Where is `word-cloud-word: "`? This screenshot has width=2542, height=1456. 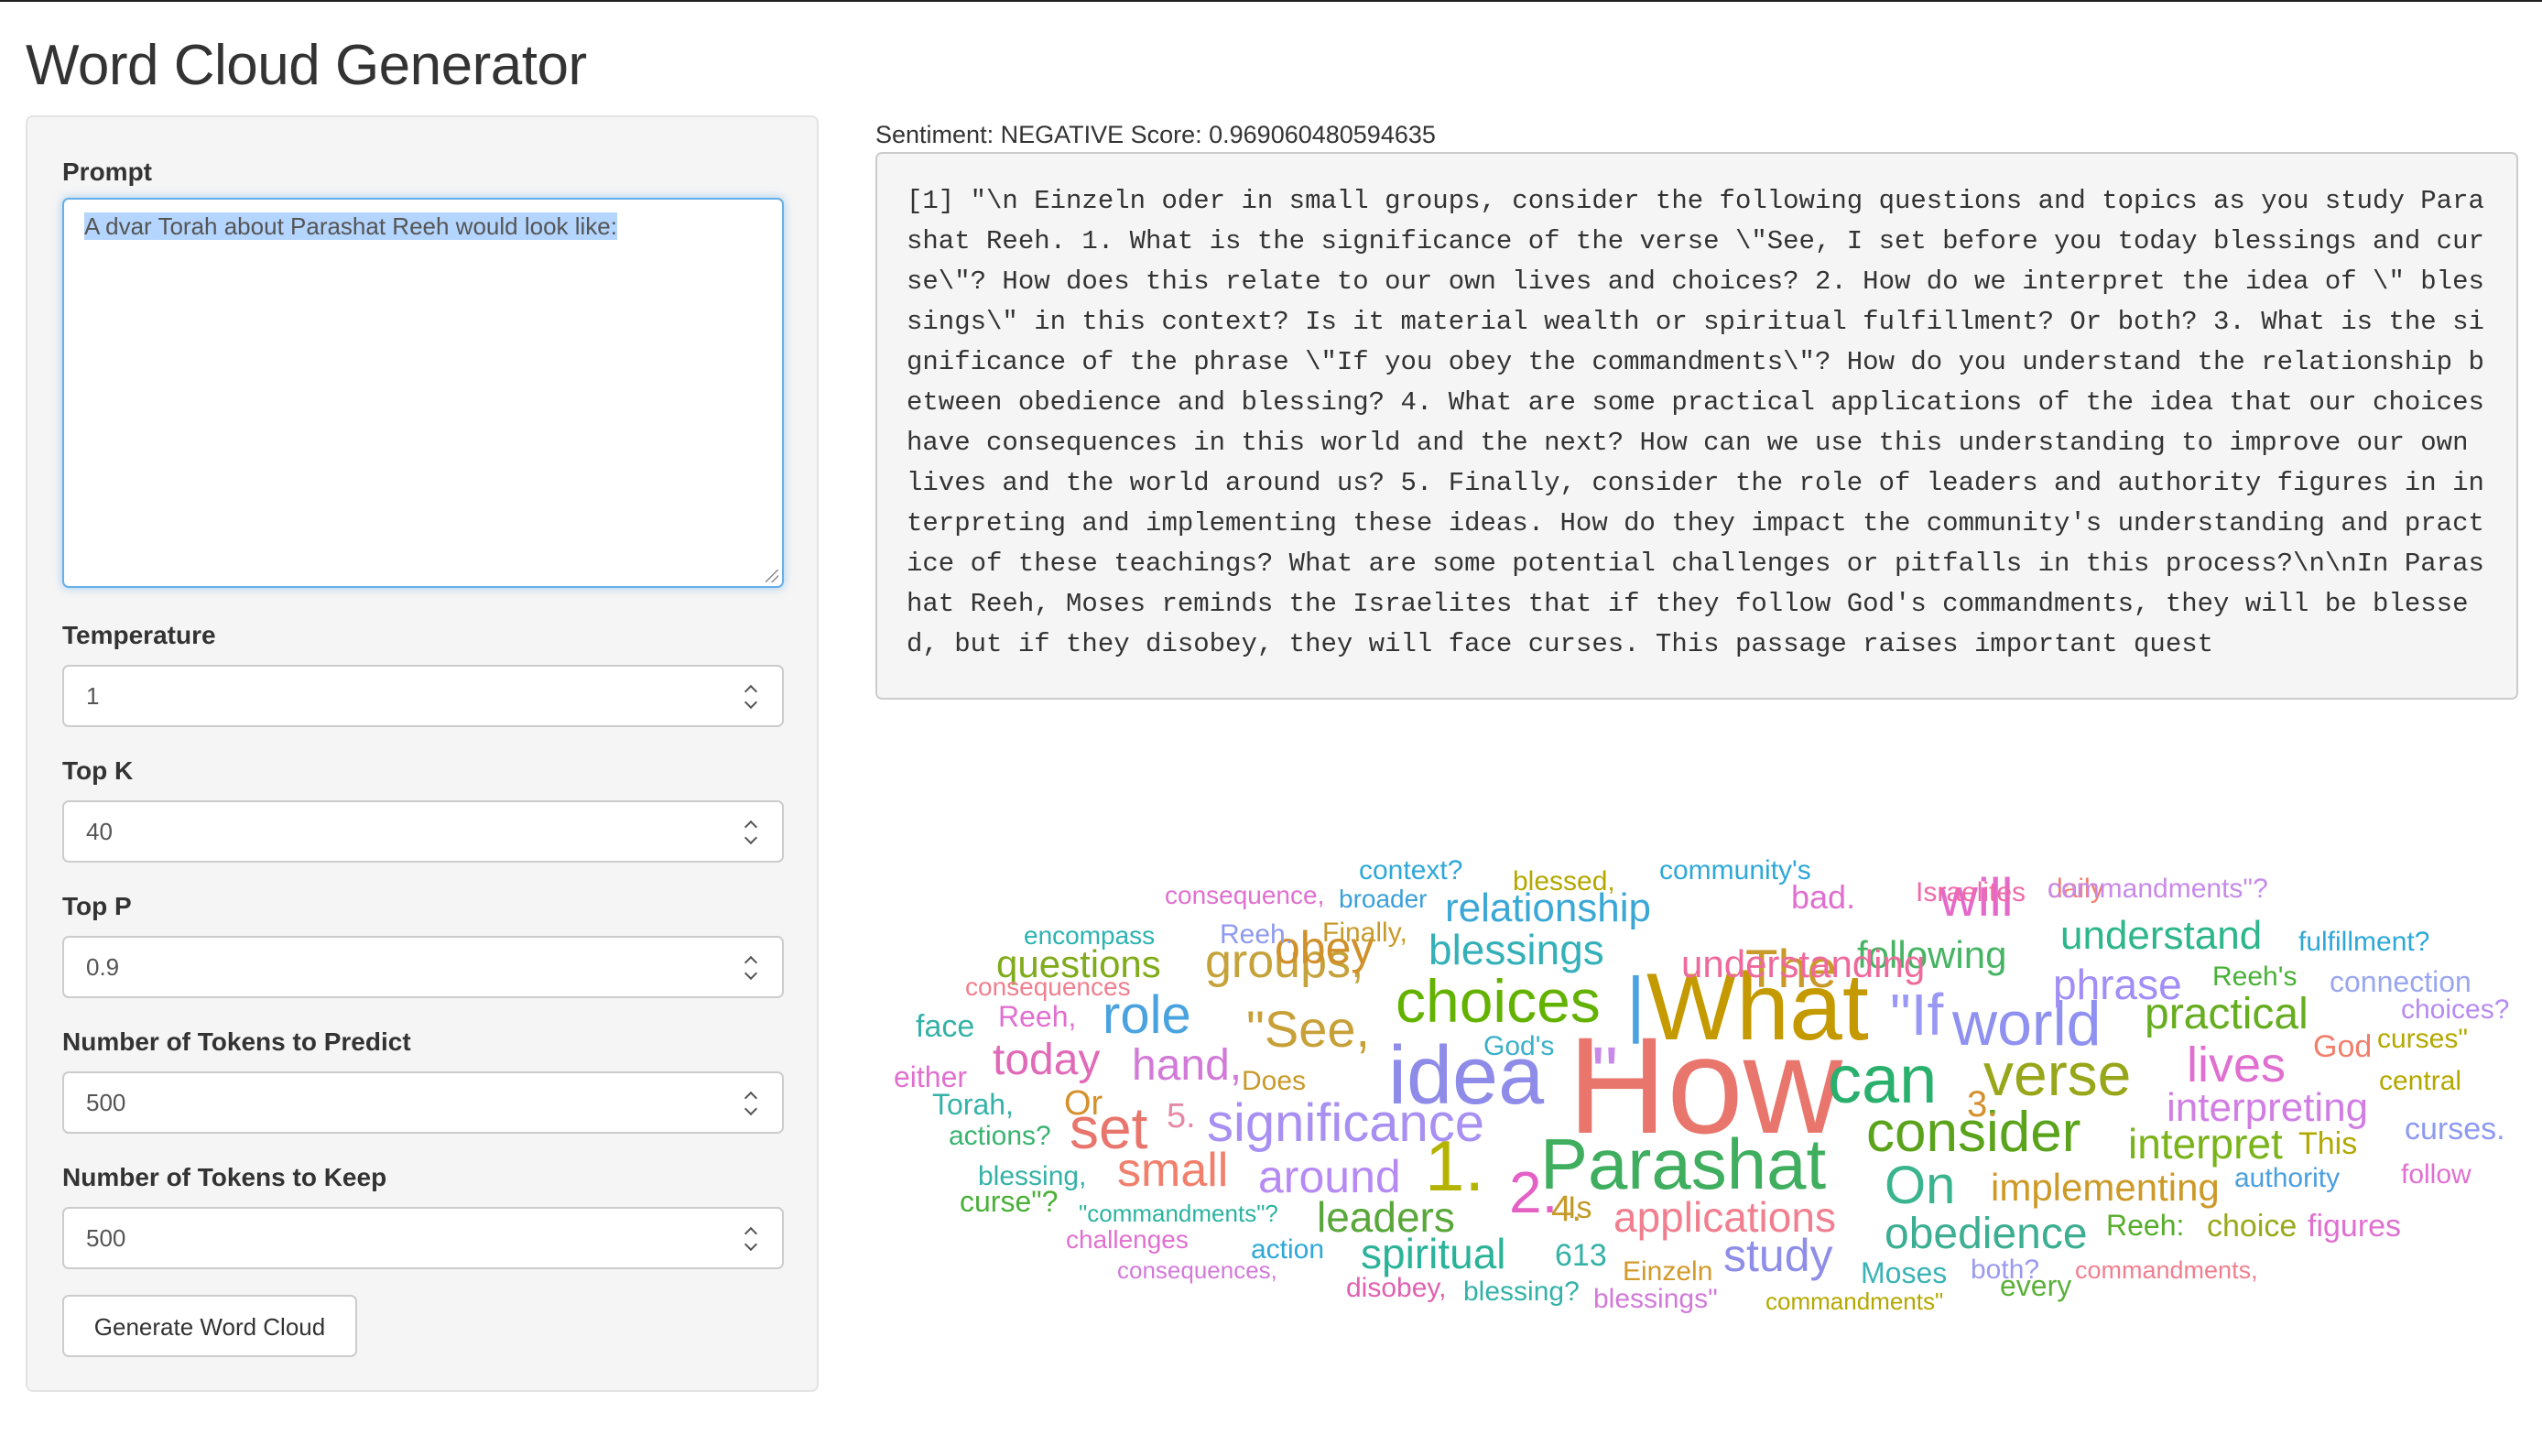 word-cloud-word: " is located at coordinates (1605, 1073).